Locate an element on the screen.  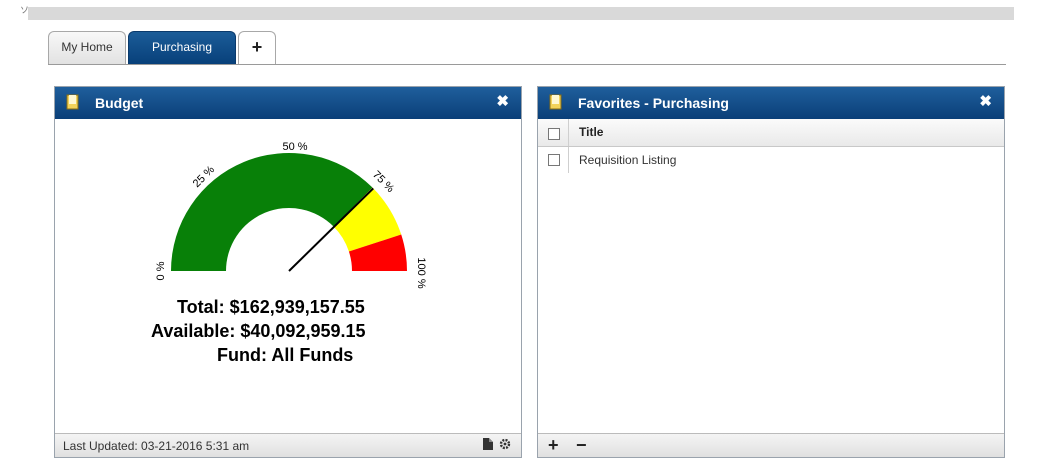
row-checkbox is located at coordinates (554, 160).